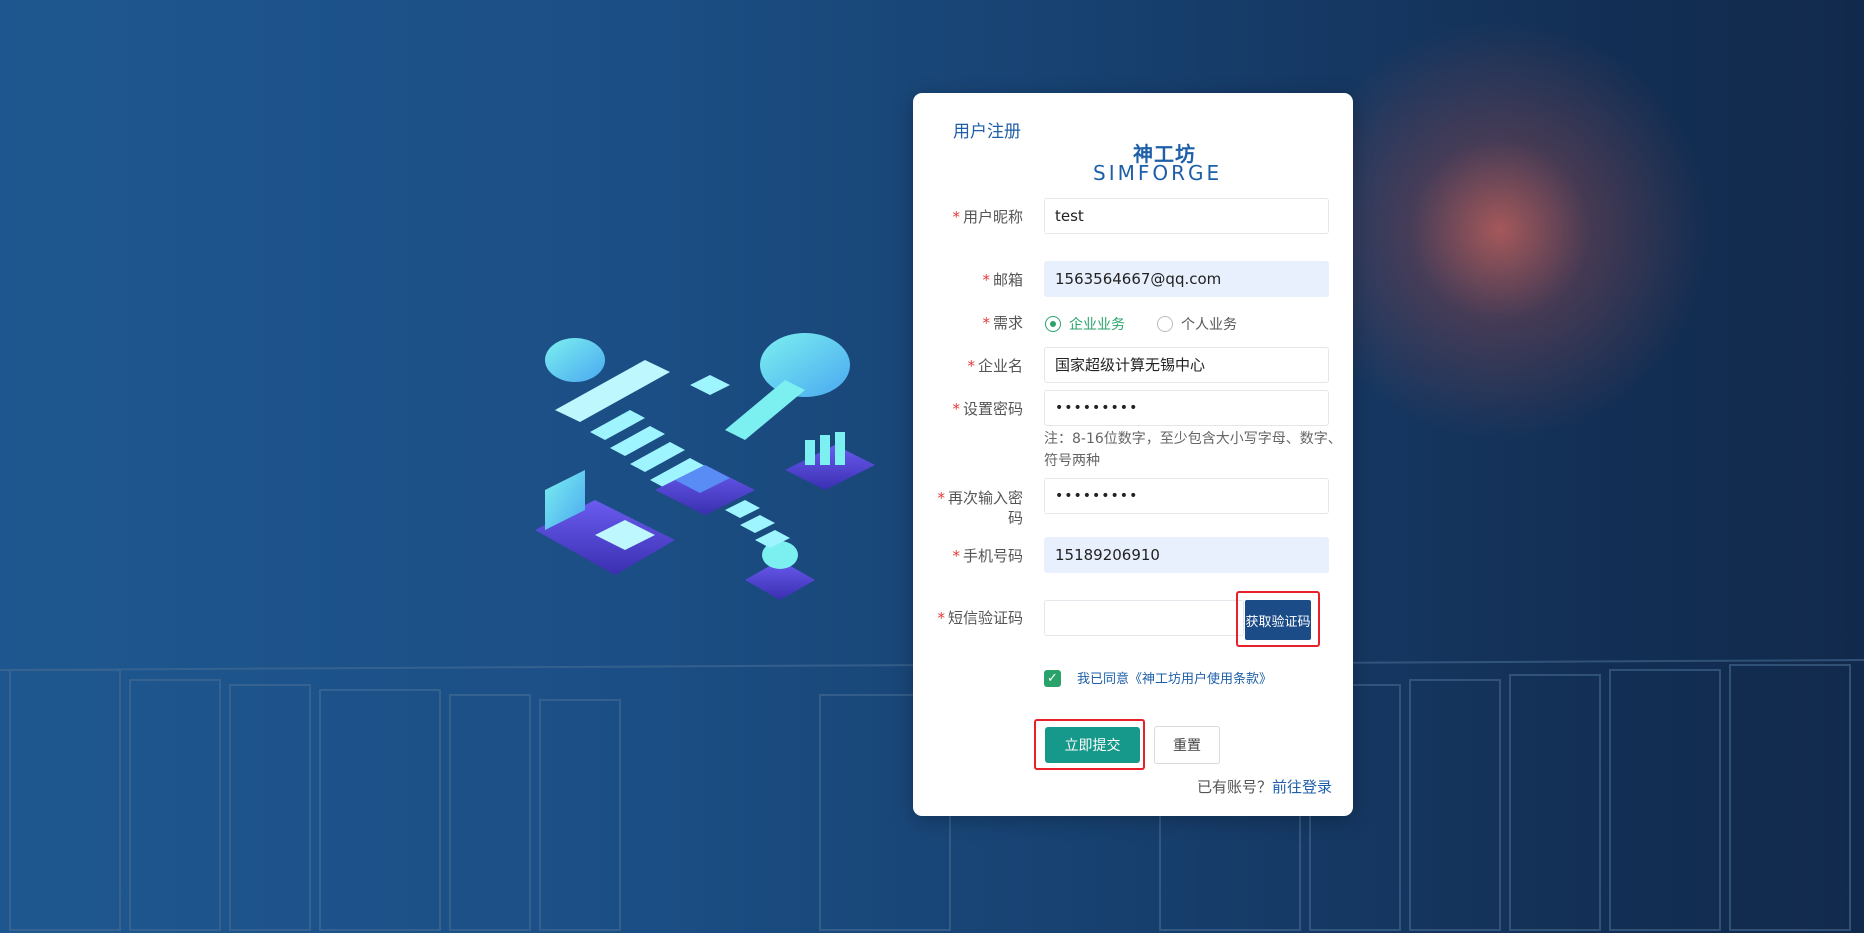 This screenshot has width=1864, height=933. What do you see at coordinates (1174, 677) in the screenshot?
I see `agree-terms-link: 我已同意《神工坊用户使用条款》` at bounding box center [1174, 677].